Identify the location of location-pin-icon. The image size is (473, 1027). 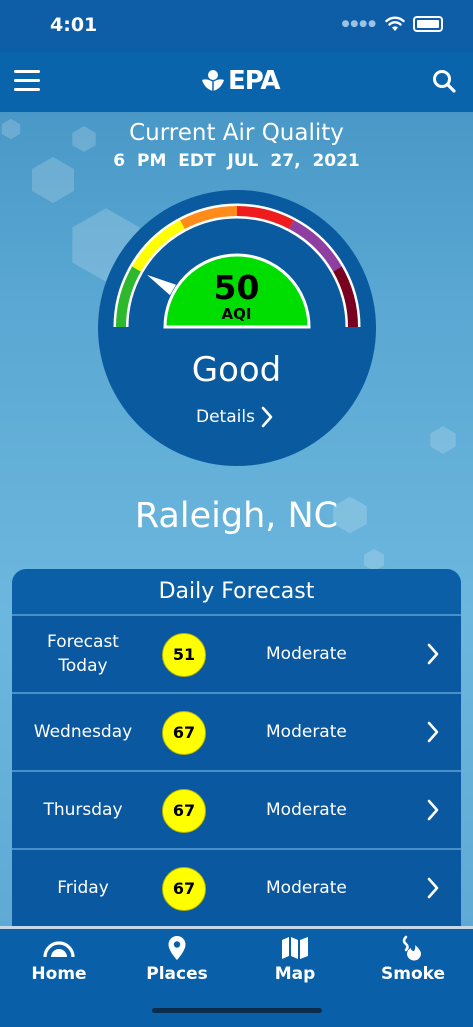
(177, 948).